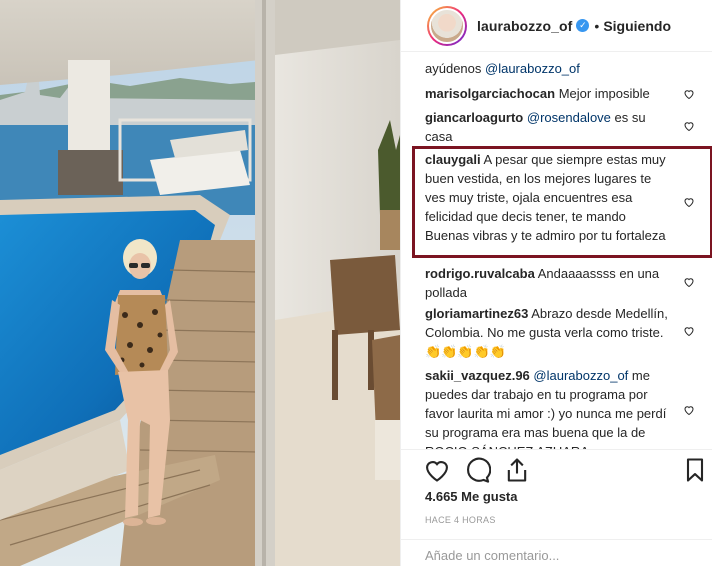 The width and height of the screenshot is (712, 566). What do you see at coordinates (455, 68) in the screenshot?
I see `comment-text: ayúdenos` at bounding box center [455, 68].